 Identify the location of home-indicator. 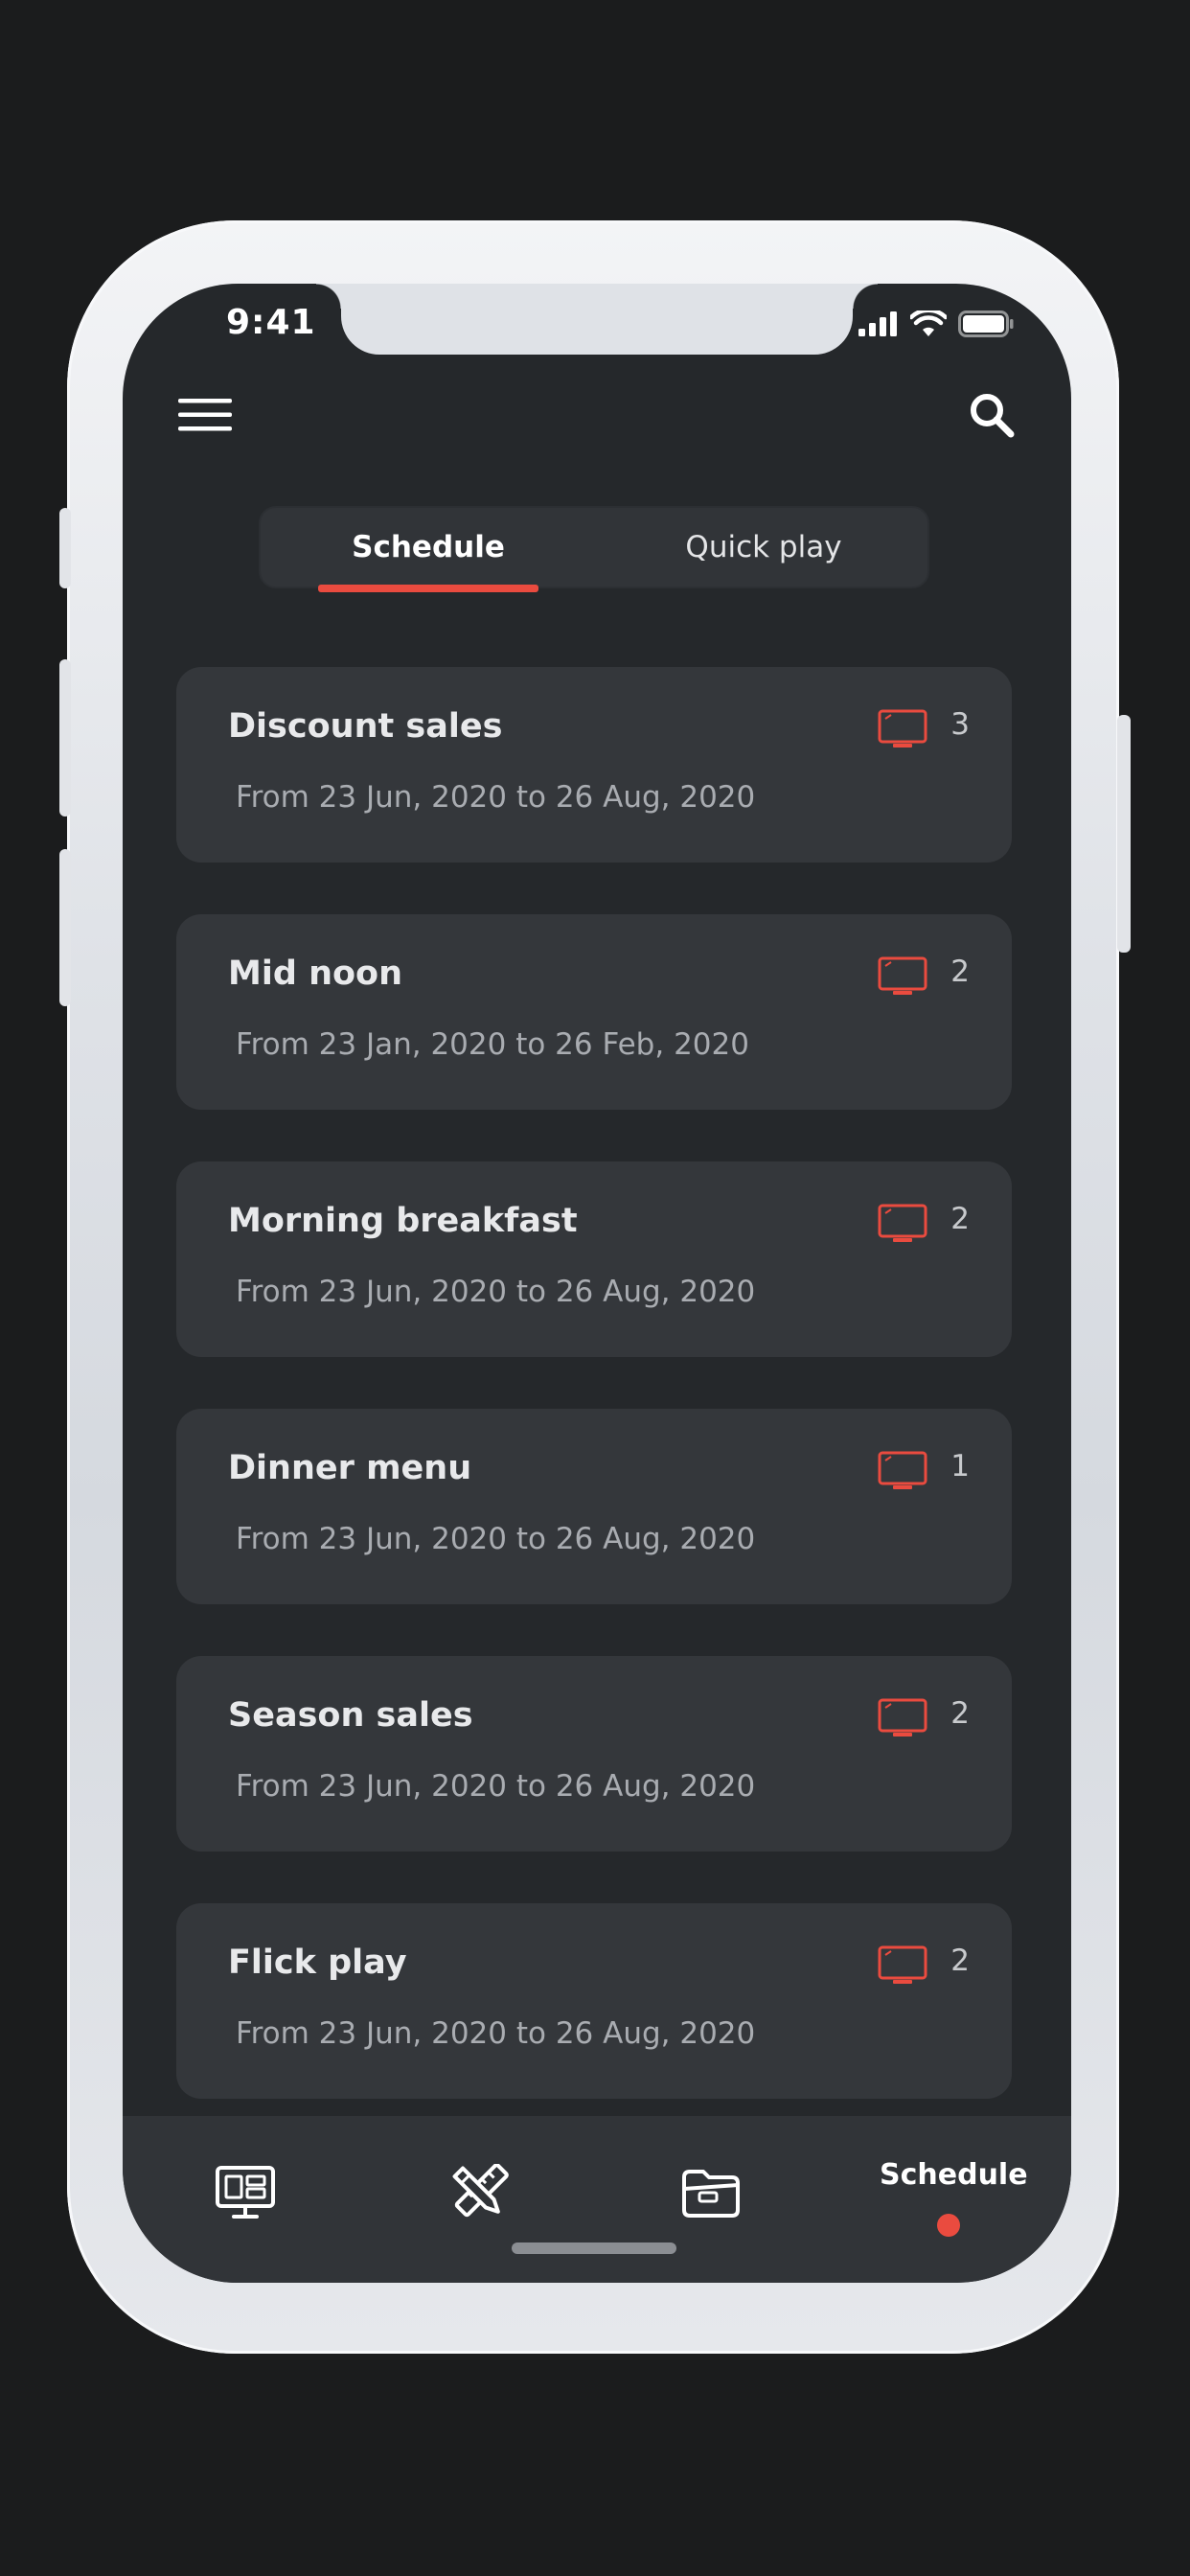
(594, 2248).